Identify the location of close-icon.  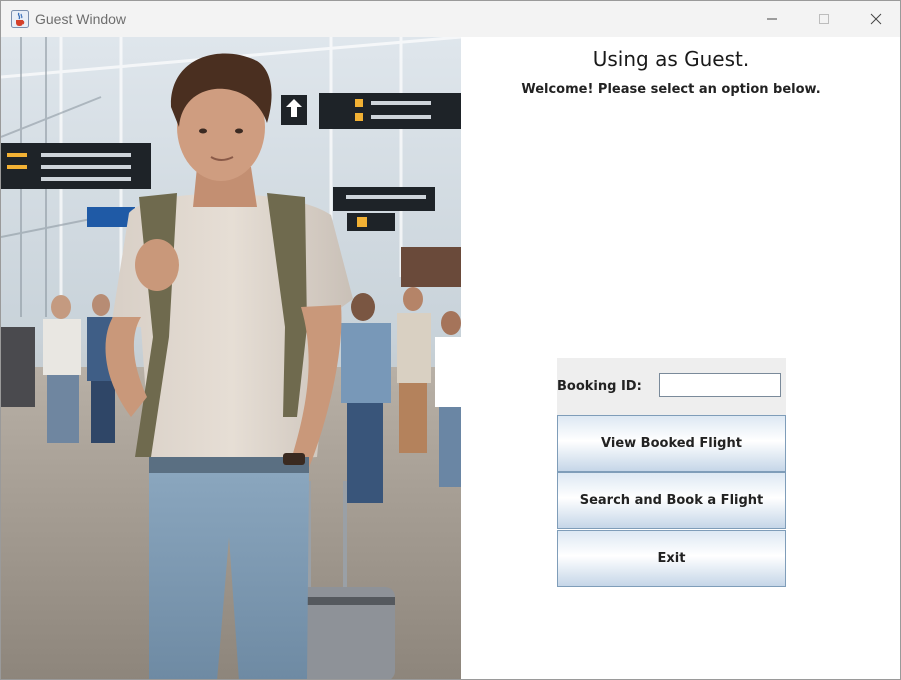
(876, 19).